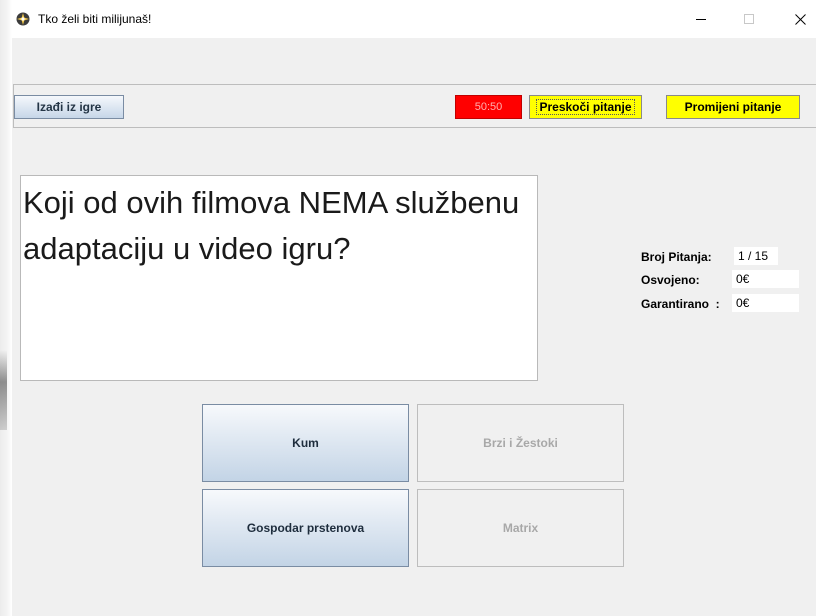  Describe the element at coordinates (69, 107) in the screenshot. I see `exit-game-button: Izađi iz igre` at that location.